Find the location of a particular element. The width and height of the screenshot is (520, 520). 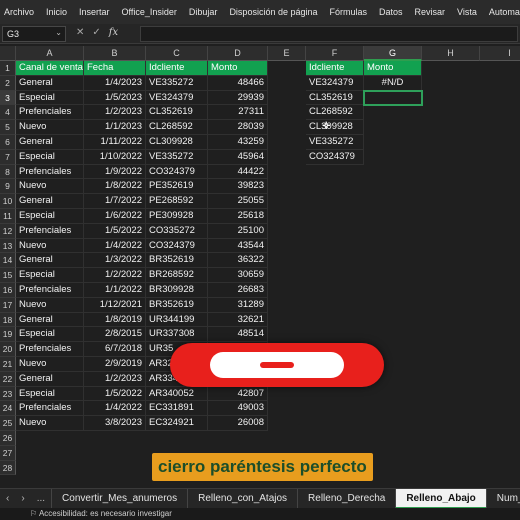

table-cell: 1/5/2023 is located at coordinates (115, 98).